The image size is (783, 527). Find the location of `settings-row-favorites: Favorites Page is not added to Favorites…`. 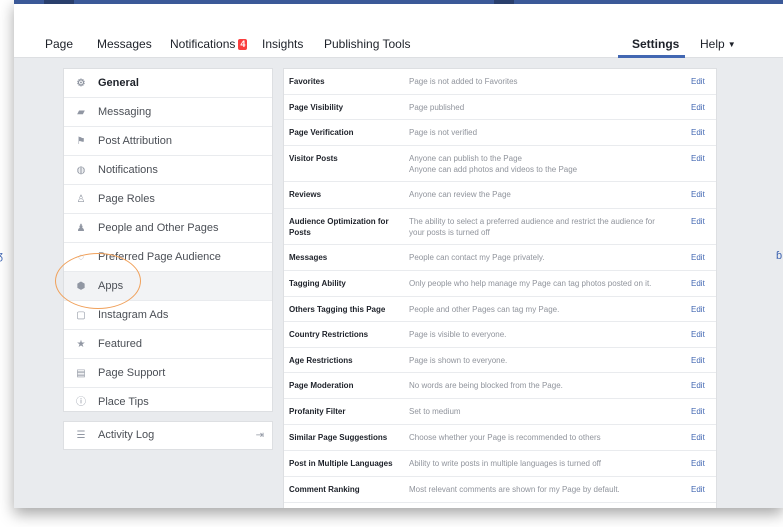

settings-row-favorites: Favorites Page is not added to Favorites… is located at coordinates (500, 82).